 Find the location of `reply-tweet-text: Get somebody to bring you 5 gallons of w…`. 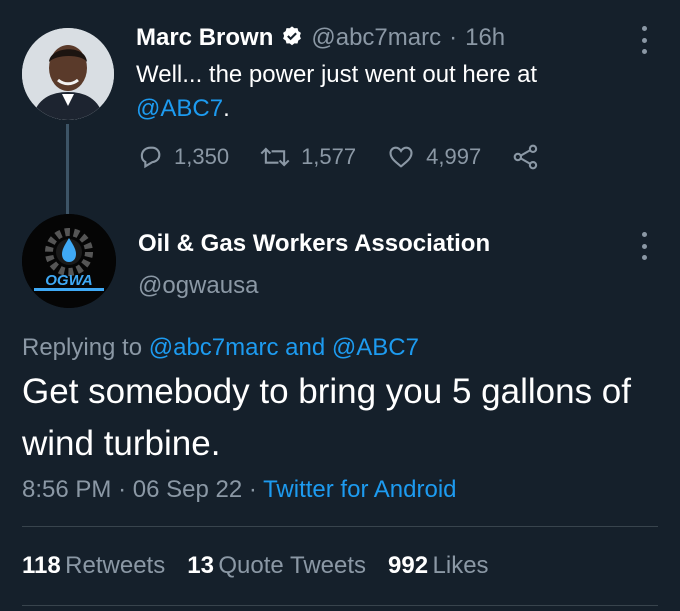

reply-tweet-text: Get somebody to bring you 5 gallons of w… is located at coordinates (326, 417).